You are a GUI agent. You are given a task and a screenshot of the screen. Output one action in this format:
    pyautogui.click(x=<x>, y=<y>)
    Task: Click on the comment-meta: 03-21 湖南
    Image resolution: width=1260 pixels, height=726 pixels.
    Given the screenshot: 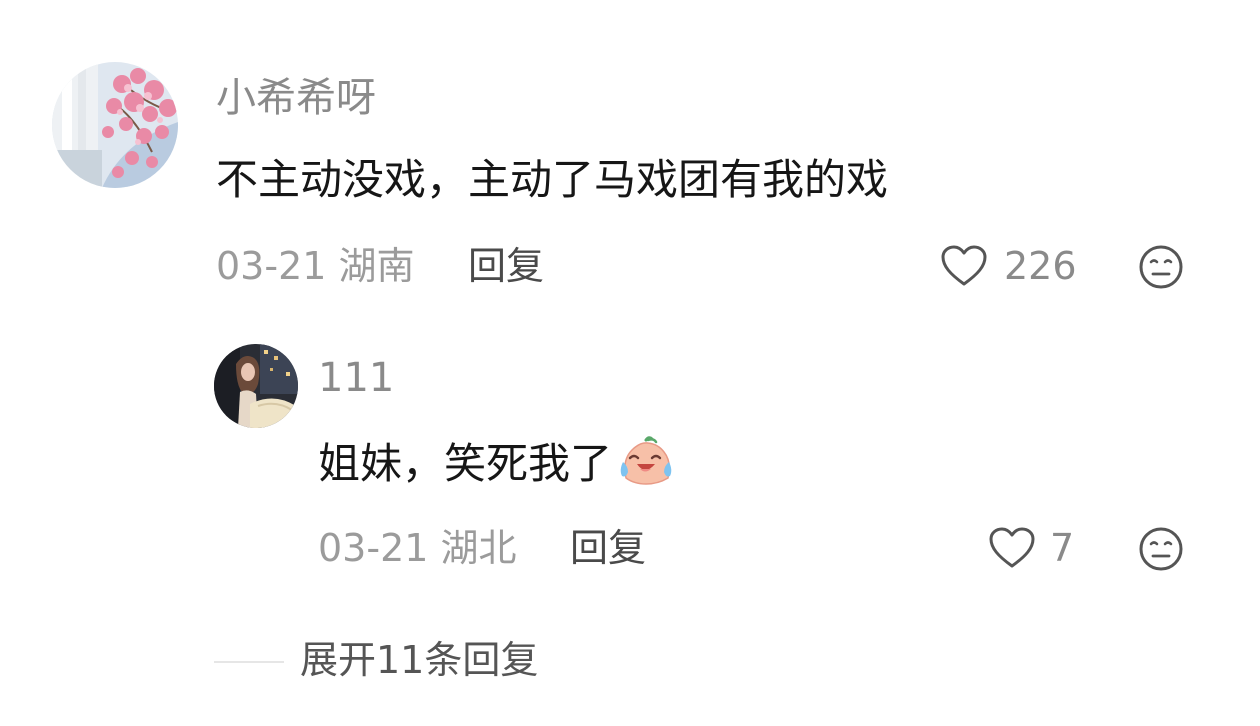 What is the action you would take?
    pyautogui.click(x=315, y=266)
    